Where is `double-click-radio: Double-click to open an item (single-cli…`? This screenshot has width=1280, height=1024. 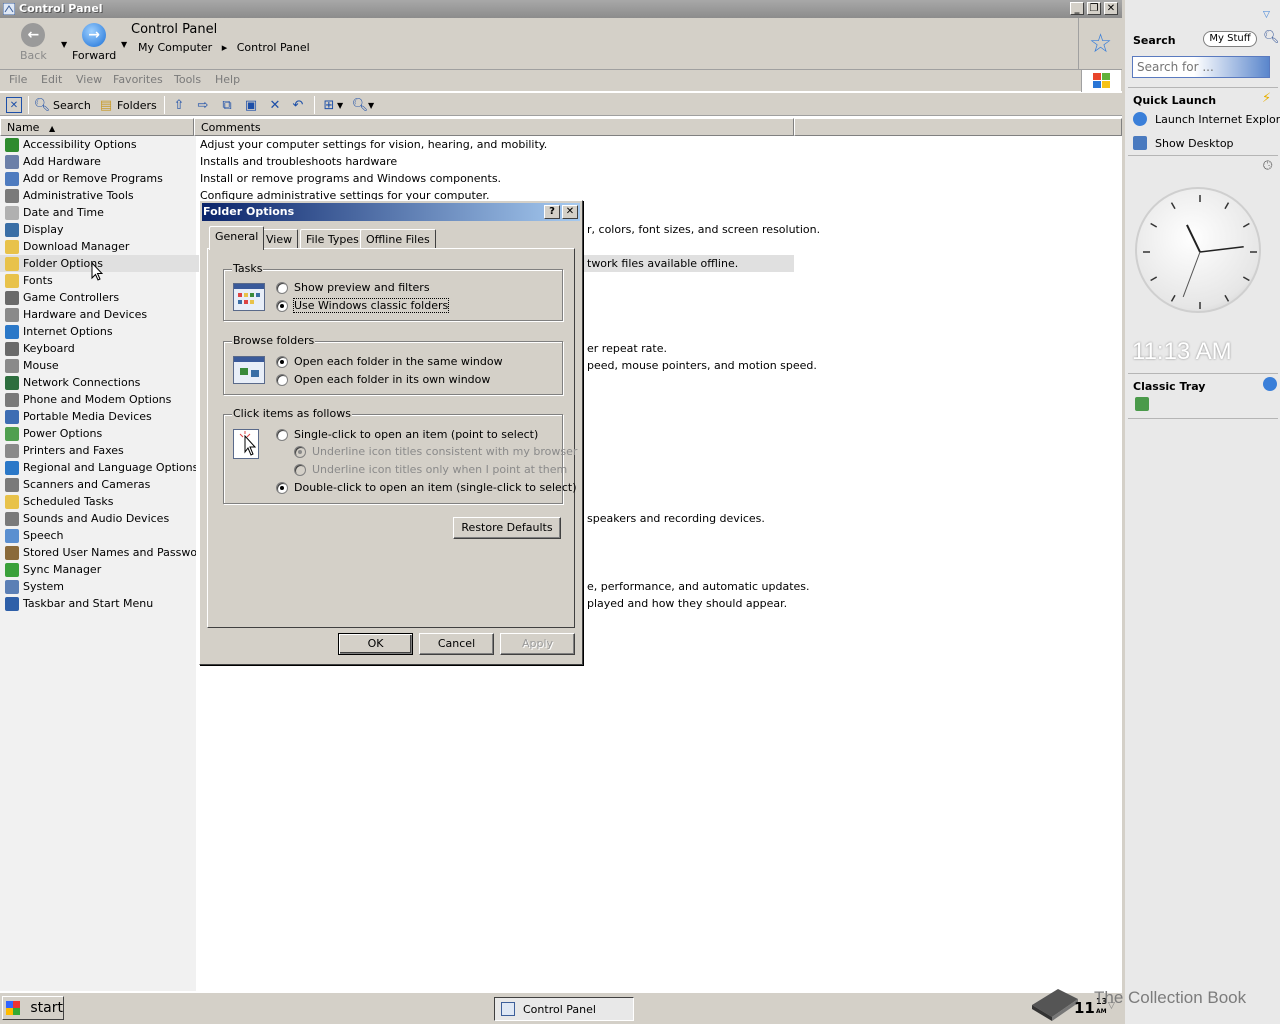
double-click-radio: Double-click to open an item (single-cli… is located at coordinates (426, 487).